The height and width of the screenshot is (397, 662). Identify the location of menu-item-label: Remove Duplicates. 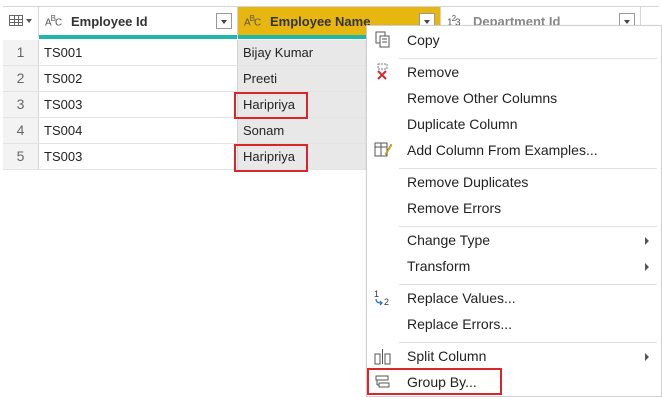
(468, 182).